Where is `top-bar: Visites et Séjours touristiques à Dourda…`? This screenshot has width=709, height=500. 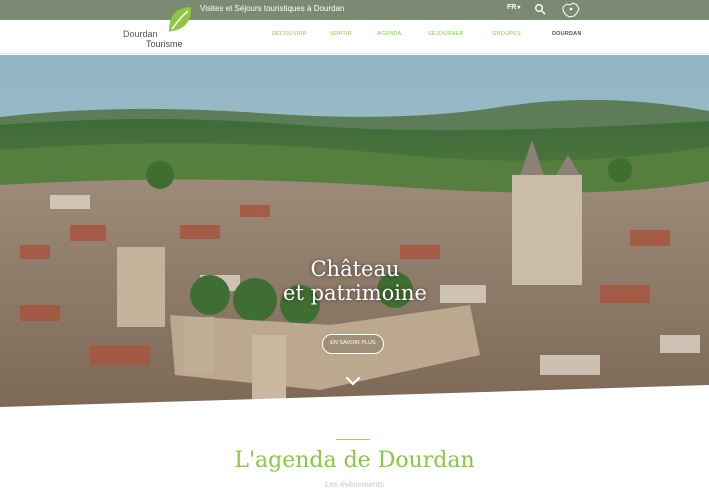 top-bar: Visites et Séjours touristiques à Dourda… is located at coordinates (354, 10).